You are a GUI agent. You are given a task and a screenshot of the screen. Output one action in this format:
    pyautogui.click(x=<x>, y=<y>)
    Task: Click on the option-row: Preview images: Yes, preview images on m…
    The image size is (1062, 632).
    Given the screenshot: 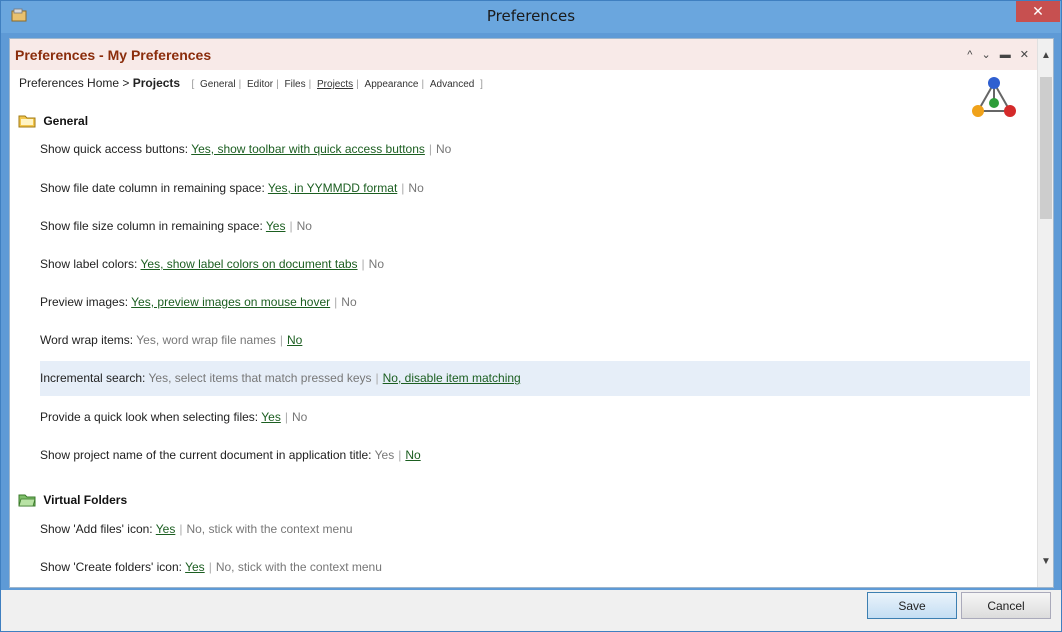 What is the action you would take?
    pyautogui.click(x=535, y=302)
    